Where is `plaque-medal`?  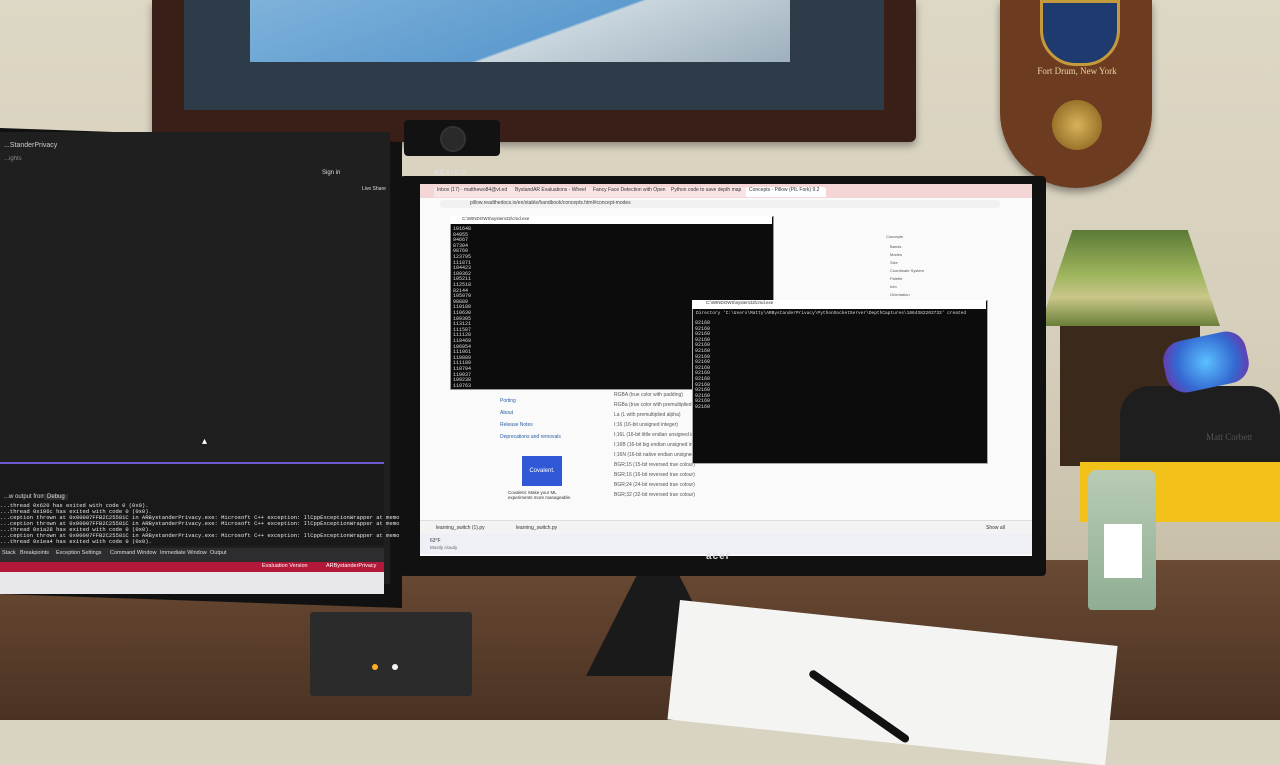
plaque-medal is located at coordinates (1077, 125).